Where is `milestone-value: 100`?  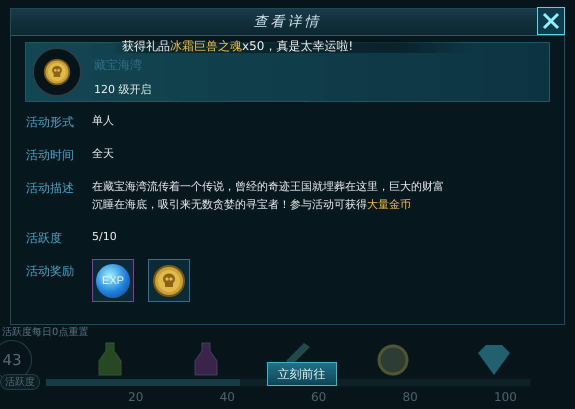
milestone-value: 100 is located at coordinates (505, 397).